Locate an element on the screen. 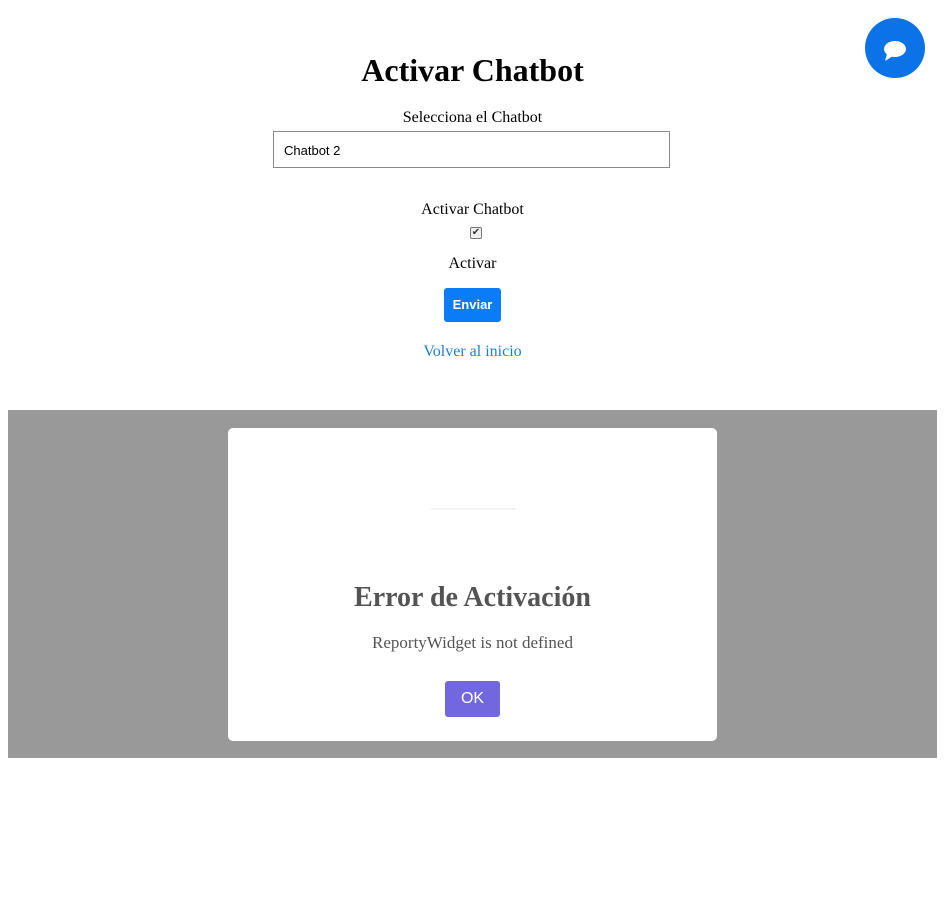 The width and height of the screenshot is (945, 920). chat-widget-button is located at coordinates (895, 48).